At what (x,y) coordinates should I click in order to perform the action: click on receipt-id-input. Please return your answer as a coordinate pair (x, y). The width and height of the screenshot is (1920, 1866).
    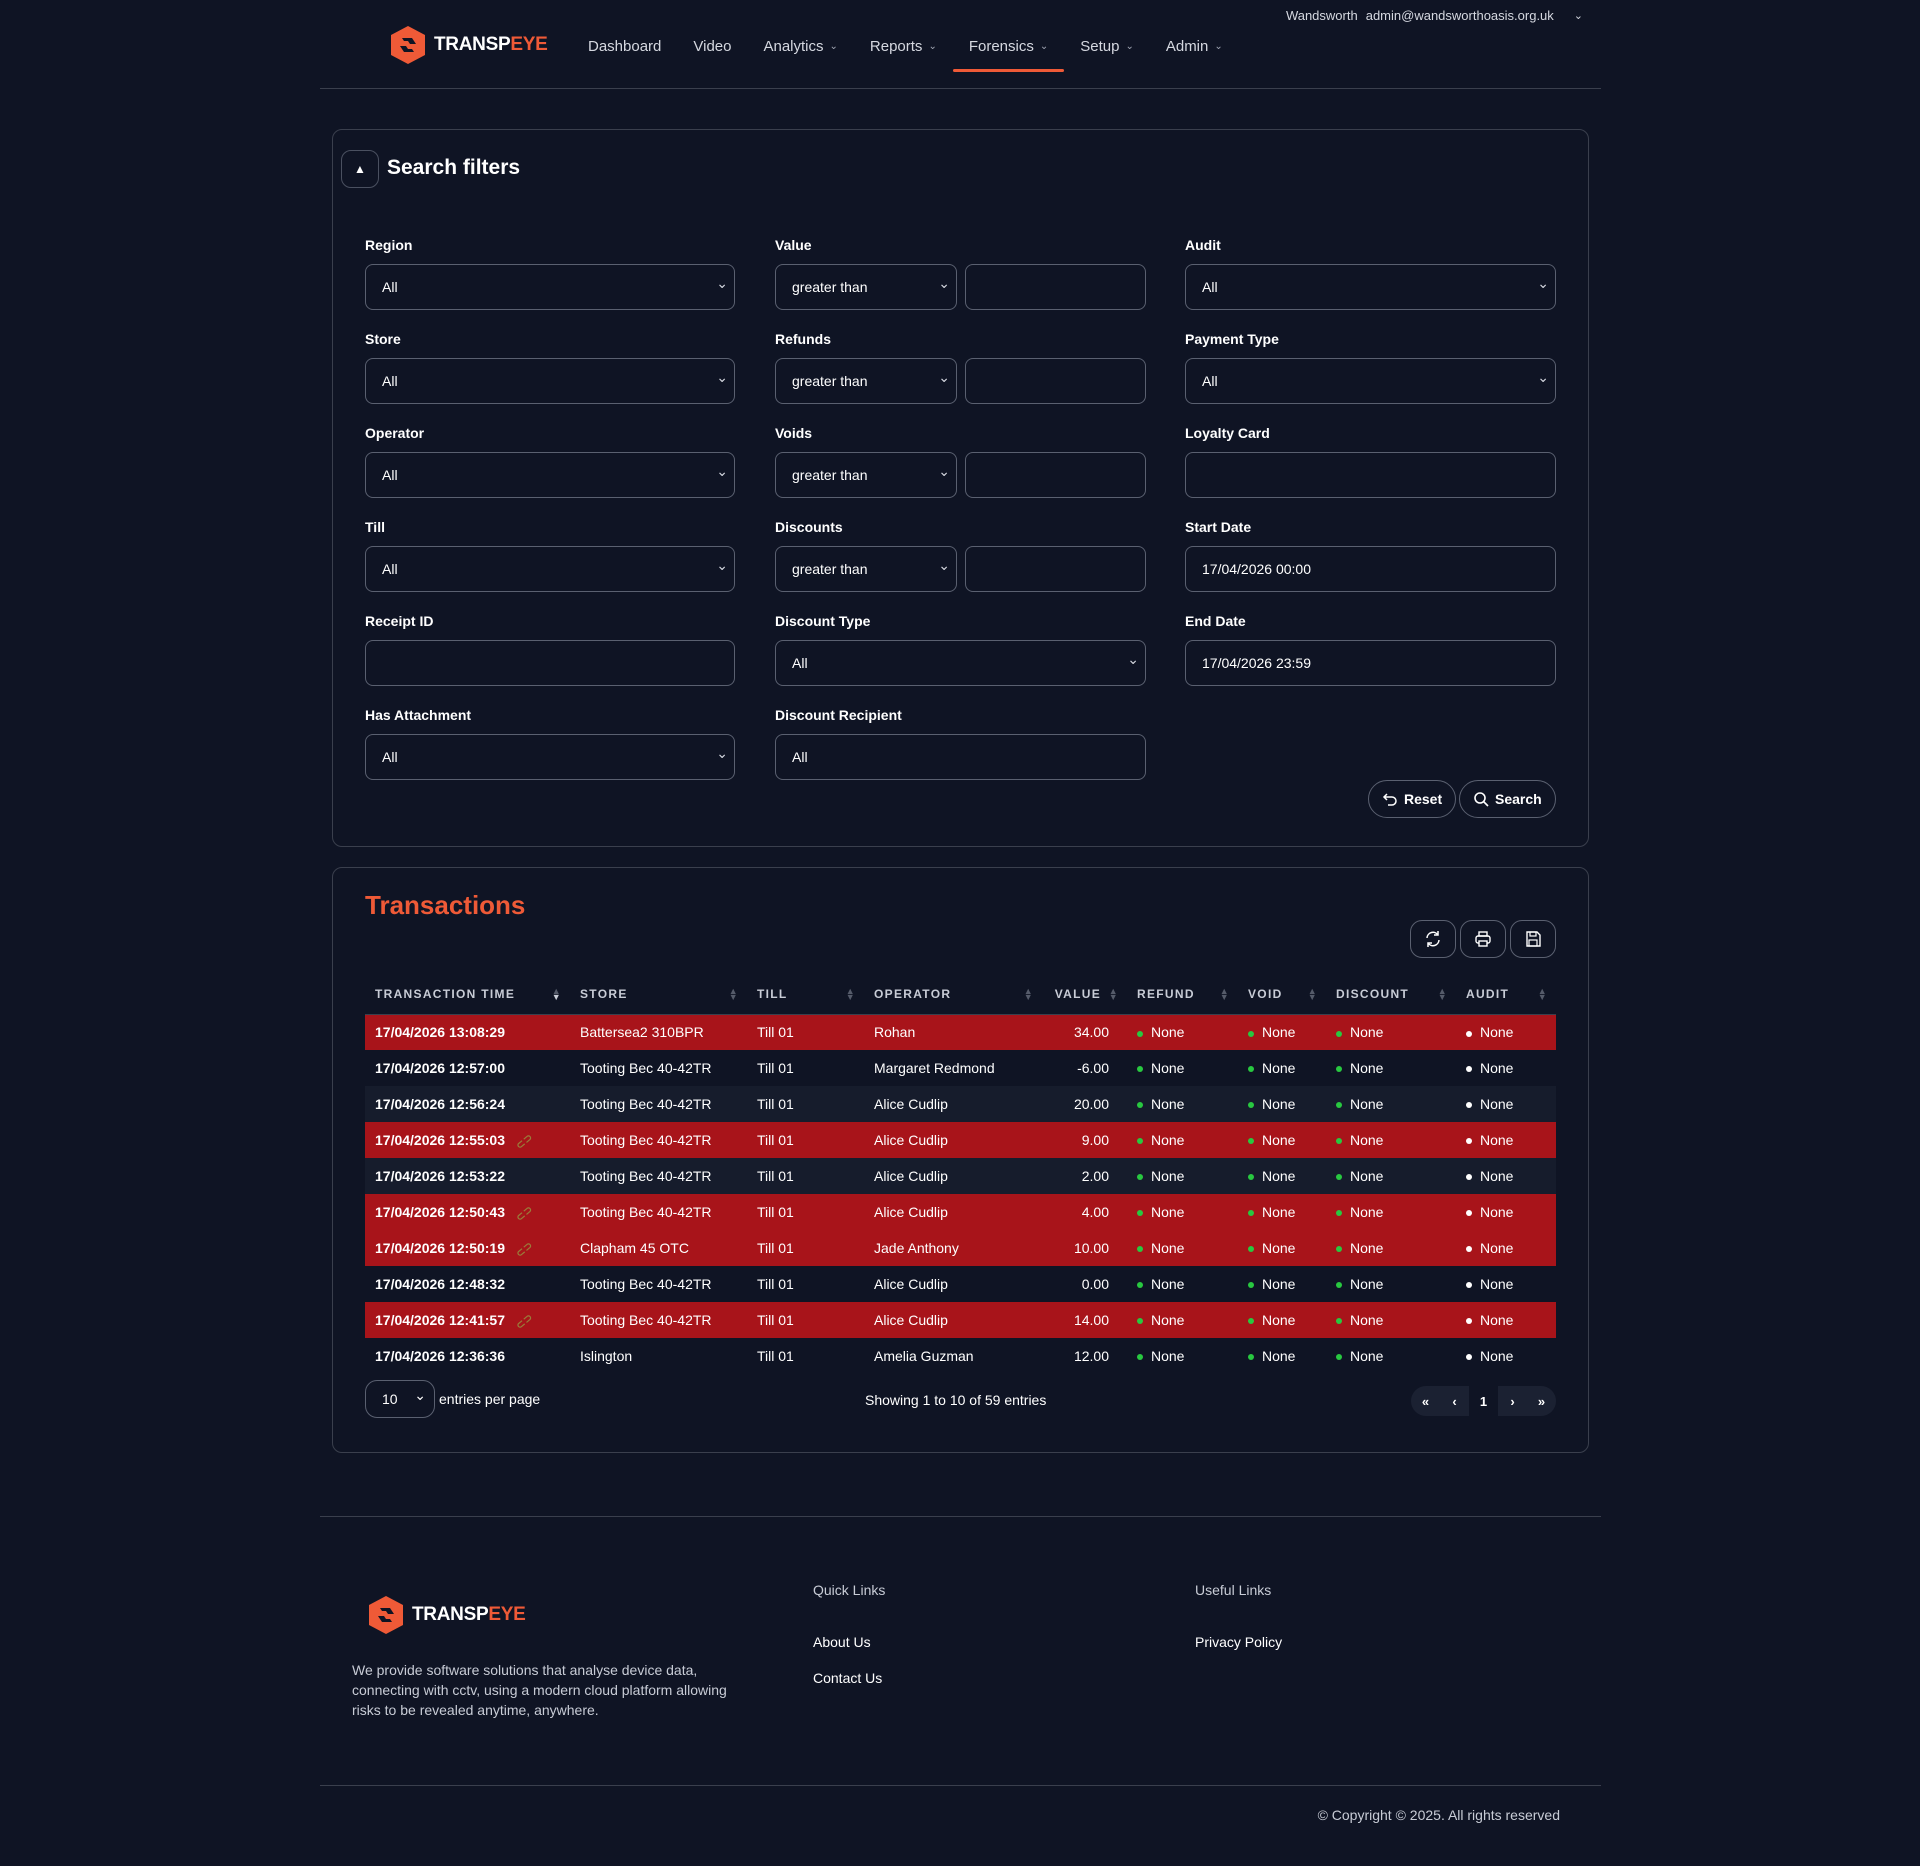
    Looking at the image, I should click on (550, 663).